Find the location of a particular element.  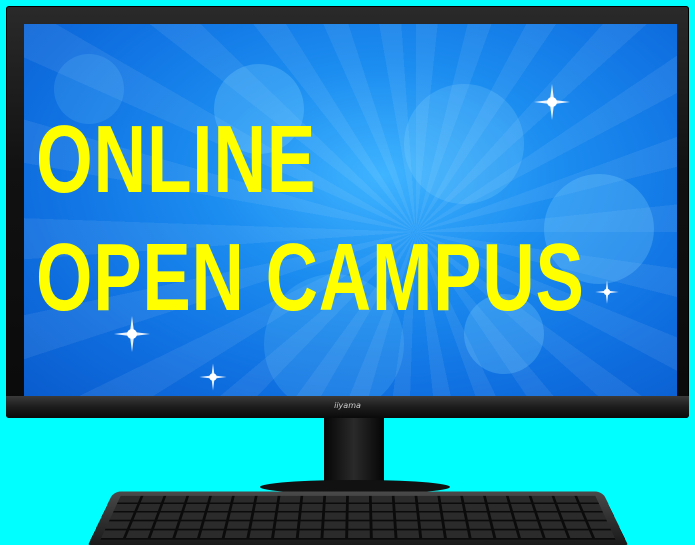

brand-logo: iiyama is located at coordinates (347, 405).